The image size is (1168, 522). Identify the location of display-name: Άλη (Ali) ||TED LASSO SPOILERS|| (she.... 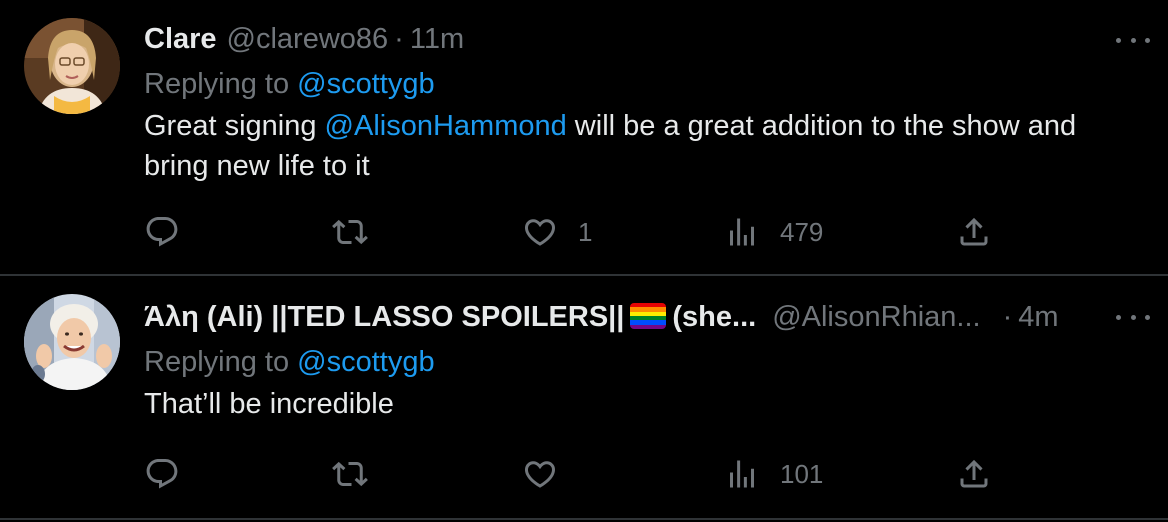
(450, 317).